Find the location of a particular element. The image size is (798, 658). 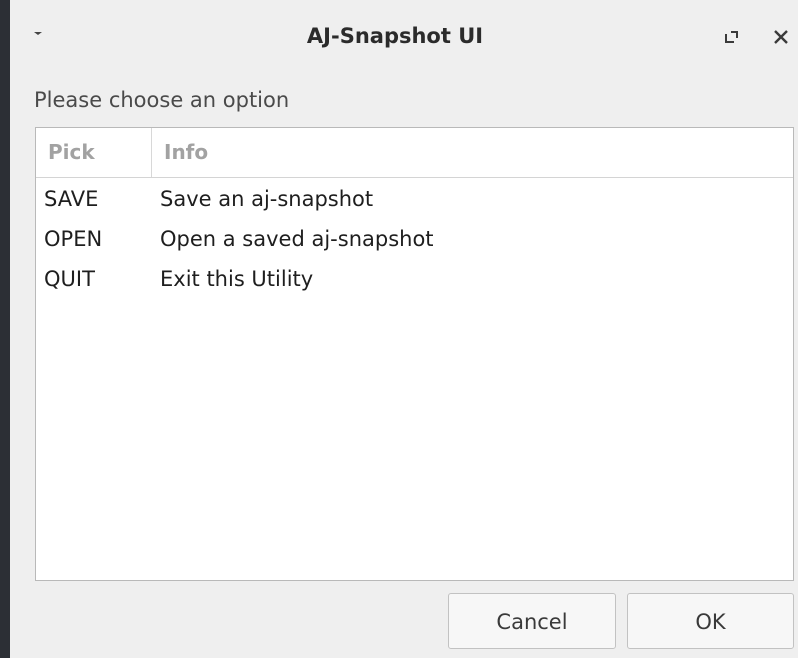

list-header: Pick Info is located at coordinates (414, 153).